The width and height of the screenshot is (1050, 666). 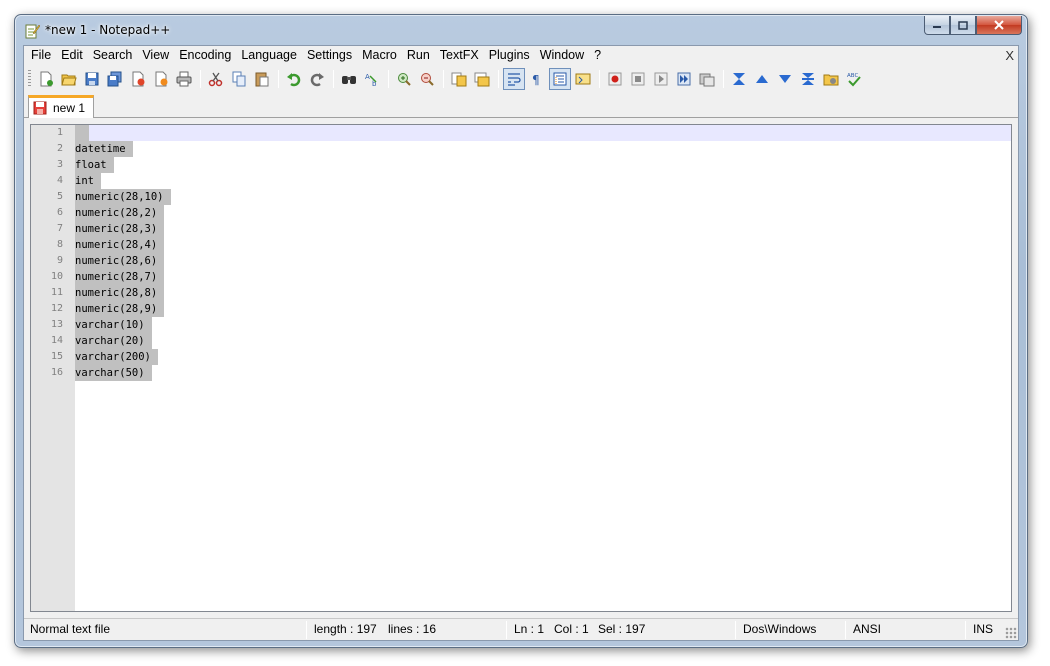 I want to click on new-file-icon, so click(x=46, y=78).